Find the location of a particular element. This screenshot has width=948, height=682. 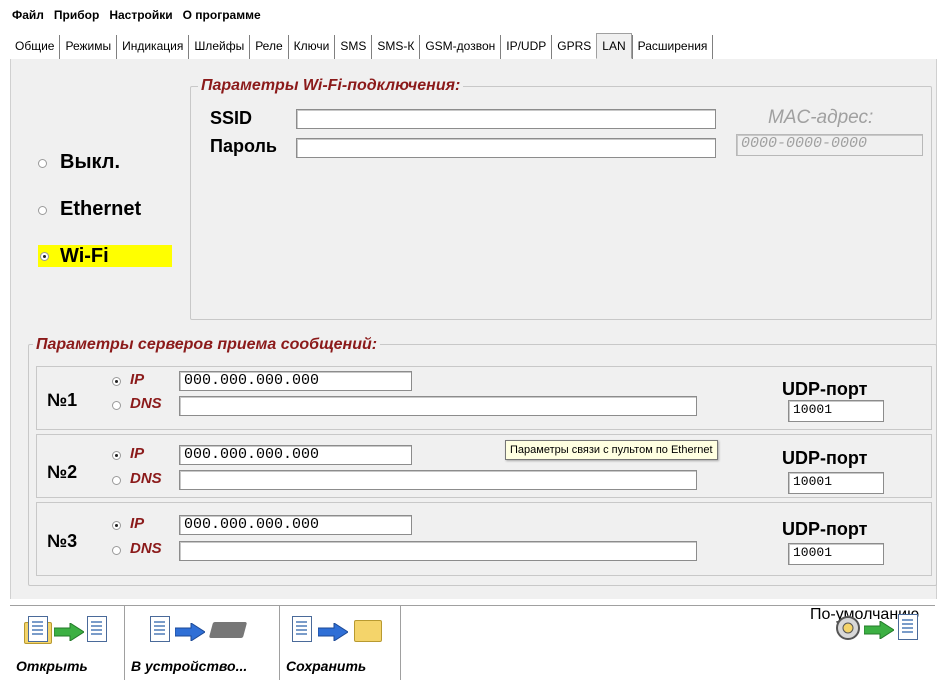

defaults-button: По-умолчанию is located at coordinates (872, 643).